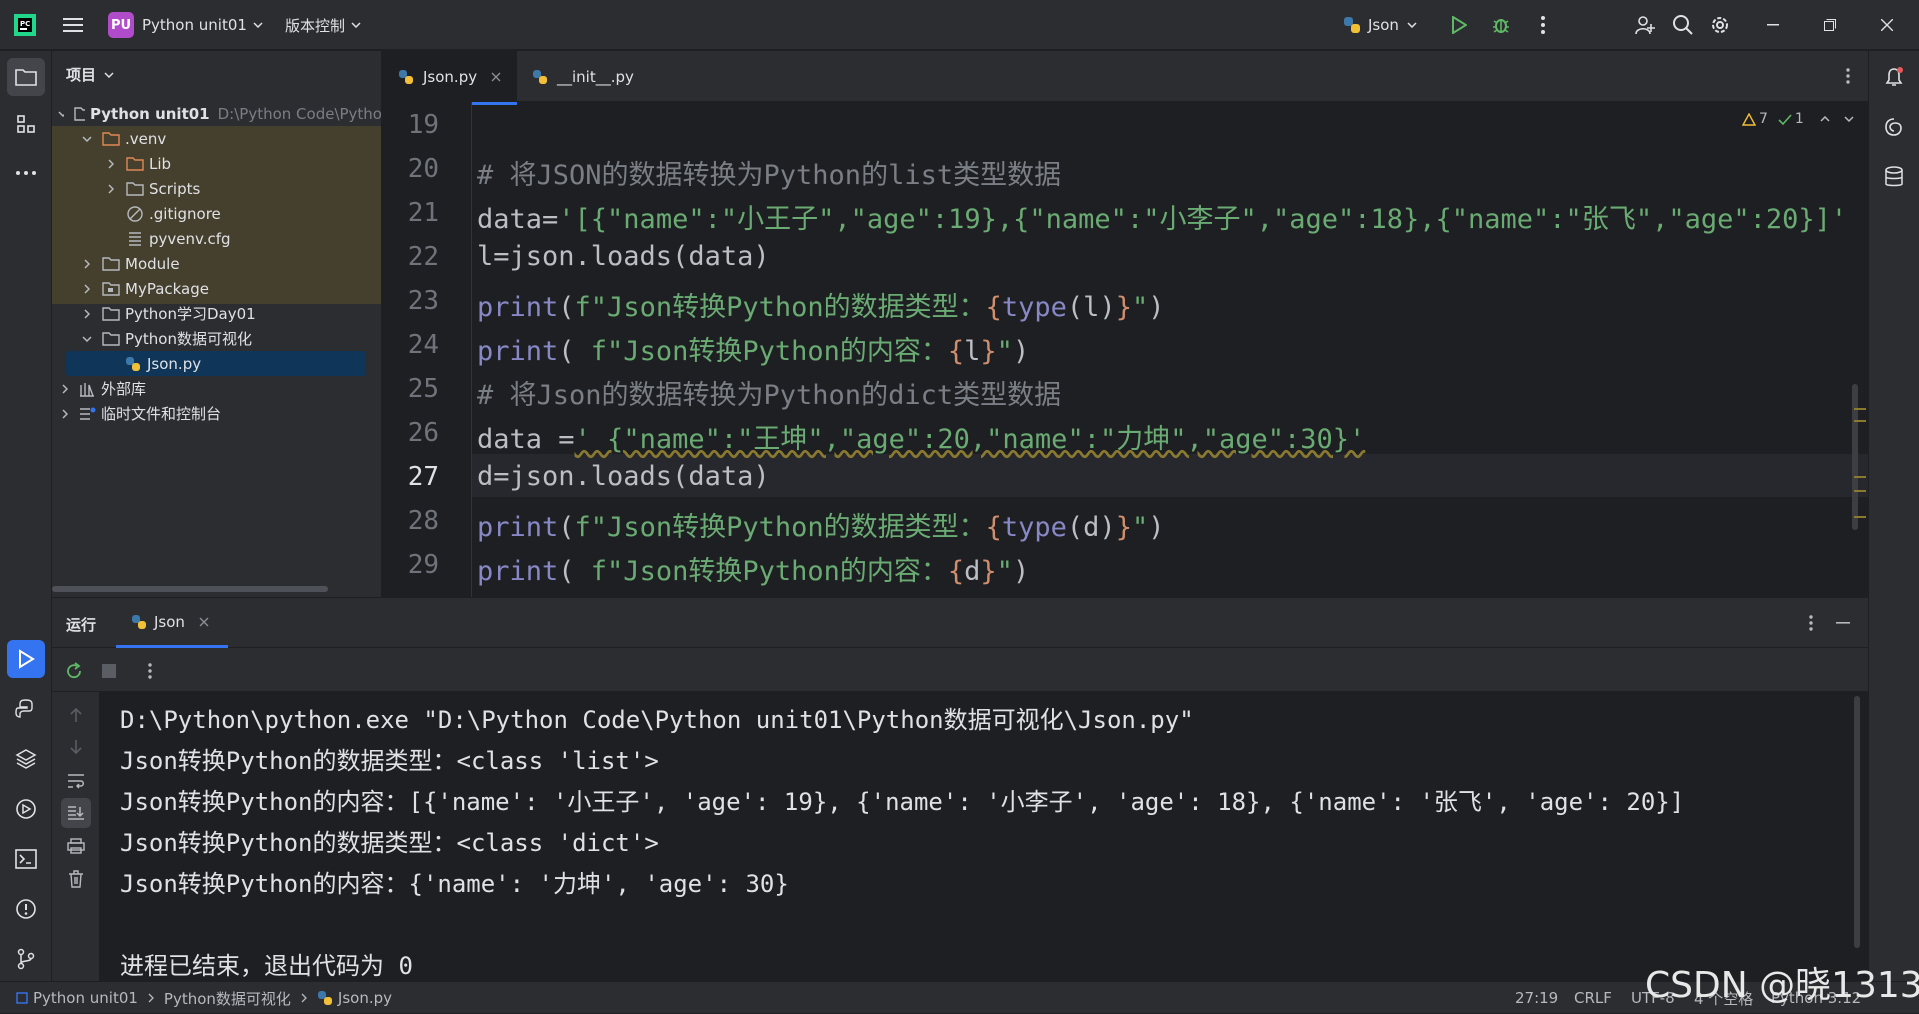 This screenshot has width=1919, height=1014. I want to click on git-icon, so click(26, 959).